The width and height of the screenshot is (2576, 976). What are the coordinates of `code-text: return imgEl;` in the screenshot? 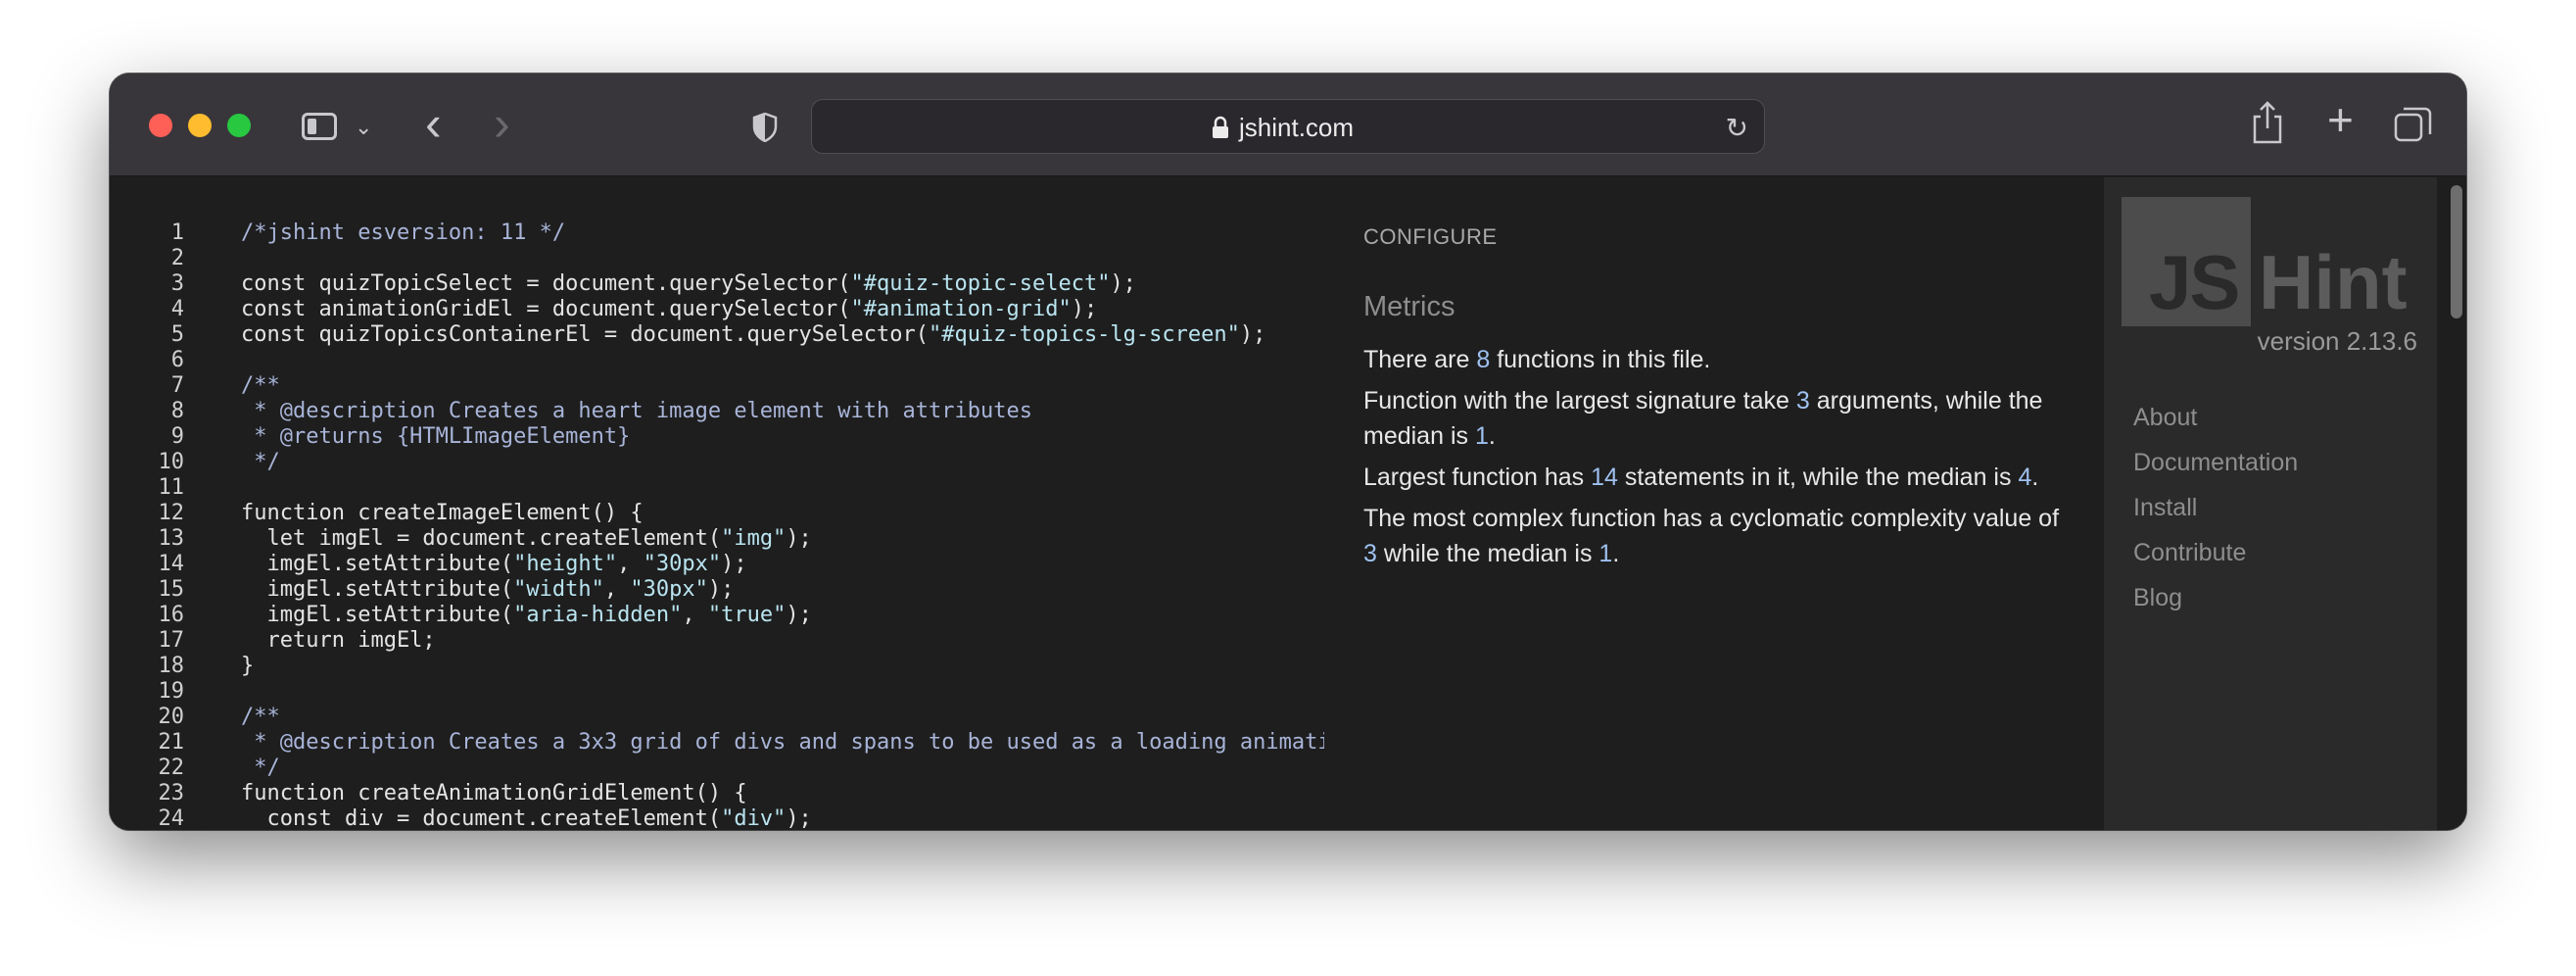 It's located at (338, 640).